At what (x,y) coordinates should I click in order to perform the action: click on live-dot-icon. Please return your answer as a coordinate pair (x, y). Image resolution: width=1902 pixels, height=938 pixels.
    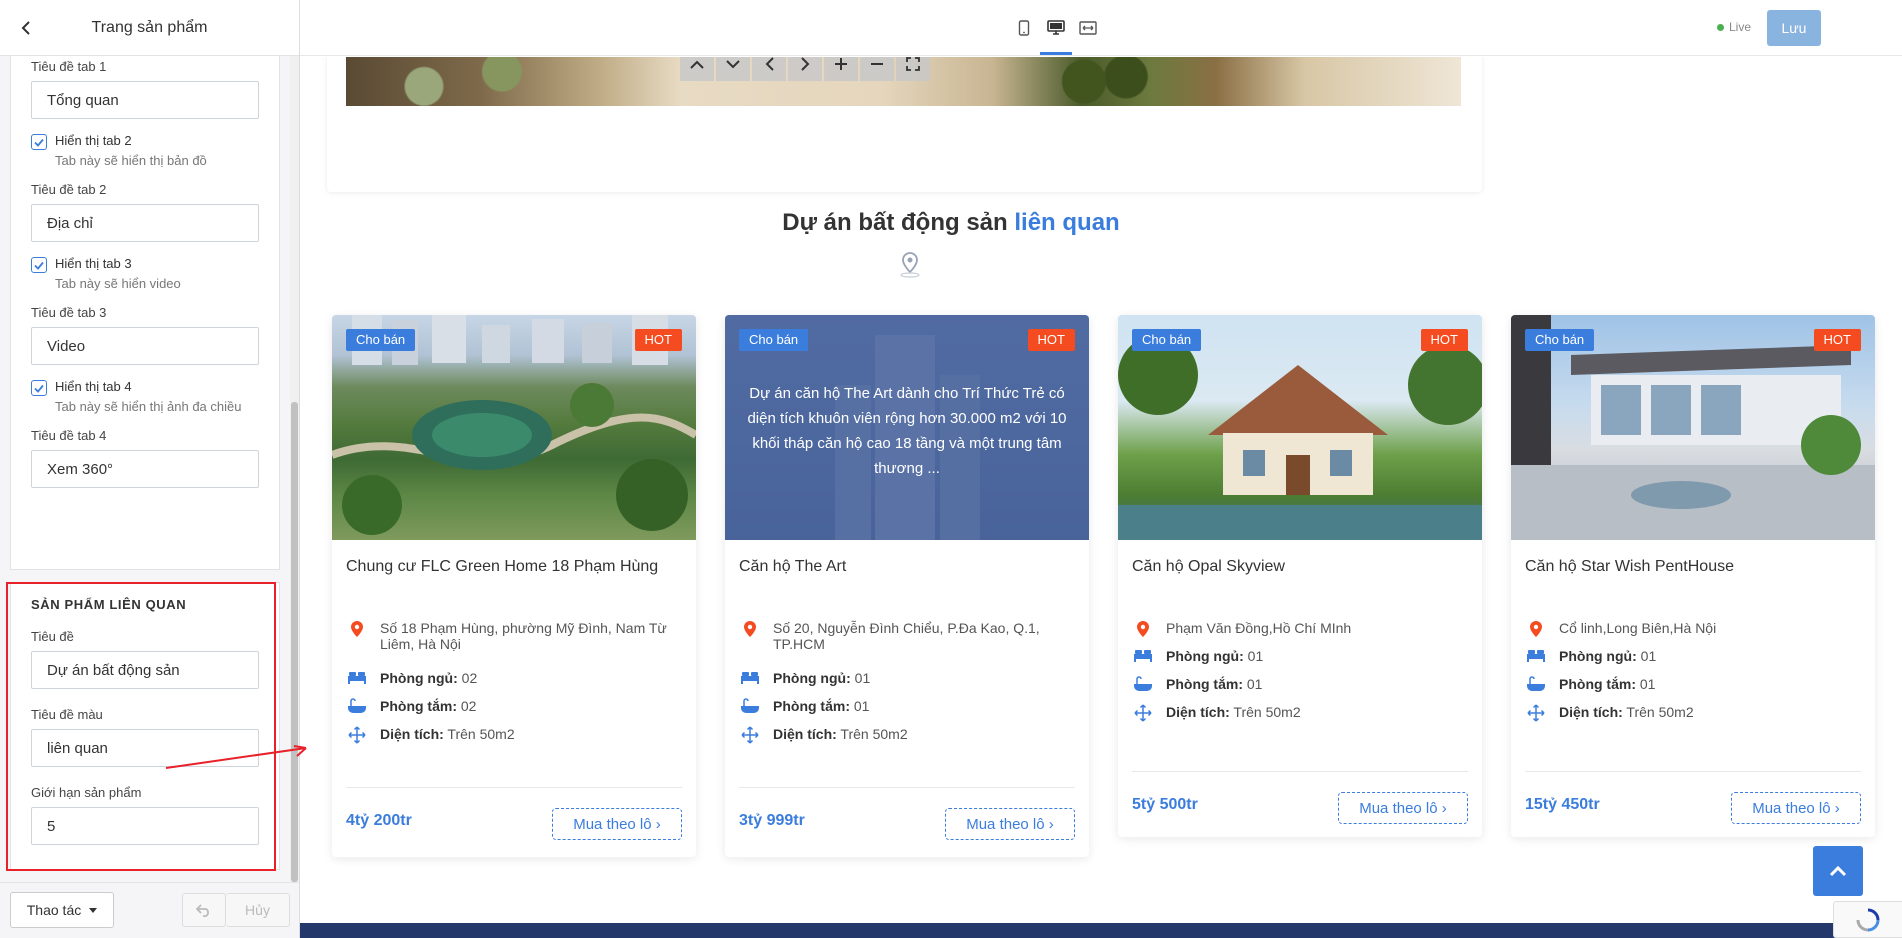
    Looking at the image, I should click on (1720, 27).